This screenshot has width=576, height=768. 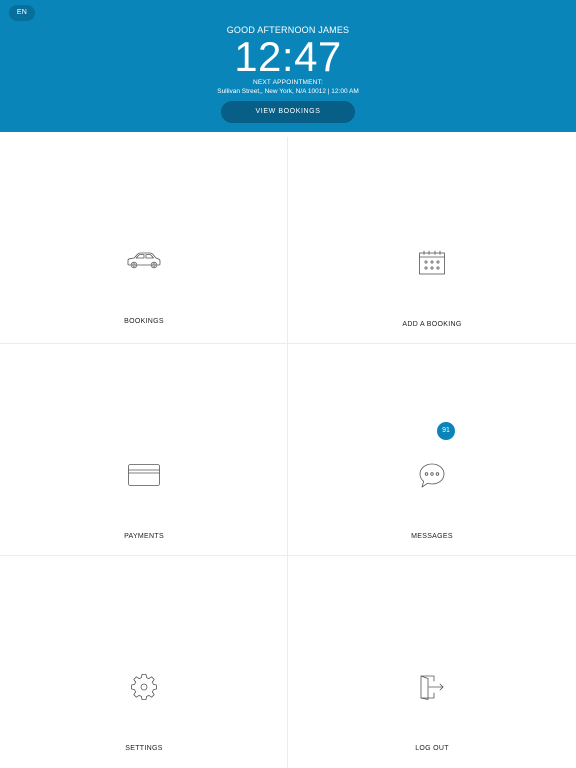 I want to click on clock: 12:47, so click(x=288, y=56).